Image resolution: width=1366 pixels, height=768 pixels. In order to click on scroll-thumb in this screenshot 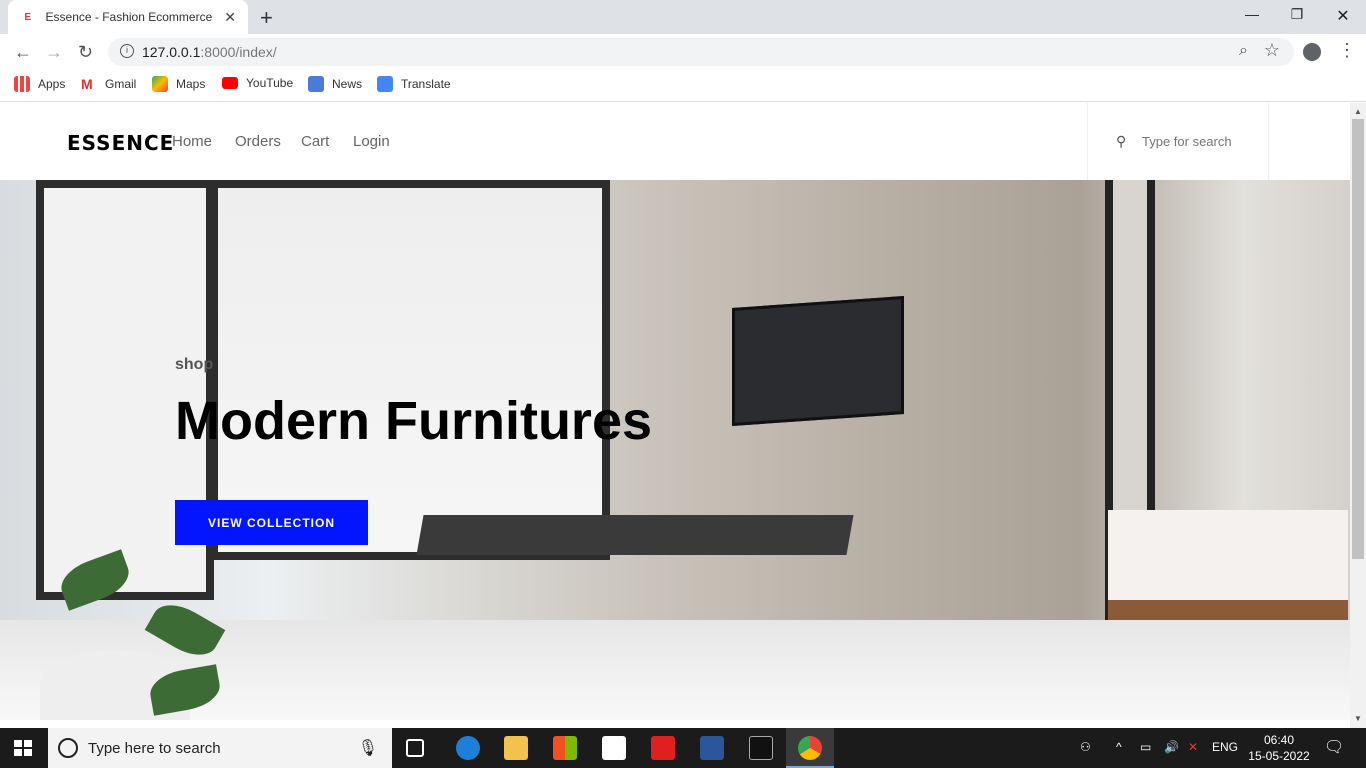, I will do `click(1358, 339)`.